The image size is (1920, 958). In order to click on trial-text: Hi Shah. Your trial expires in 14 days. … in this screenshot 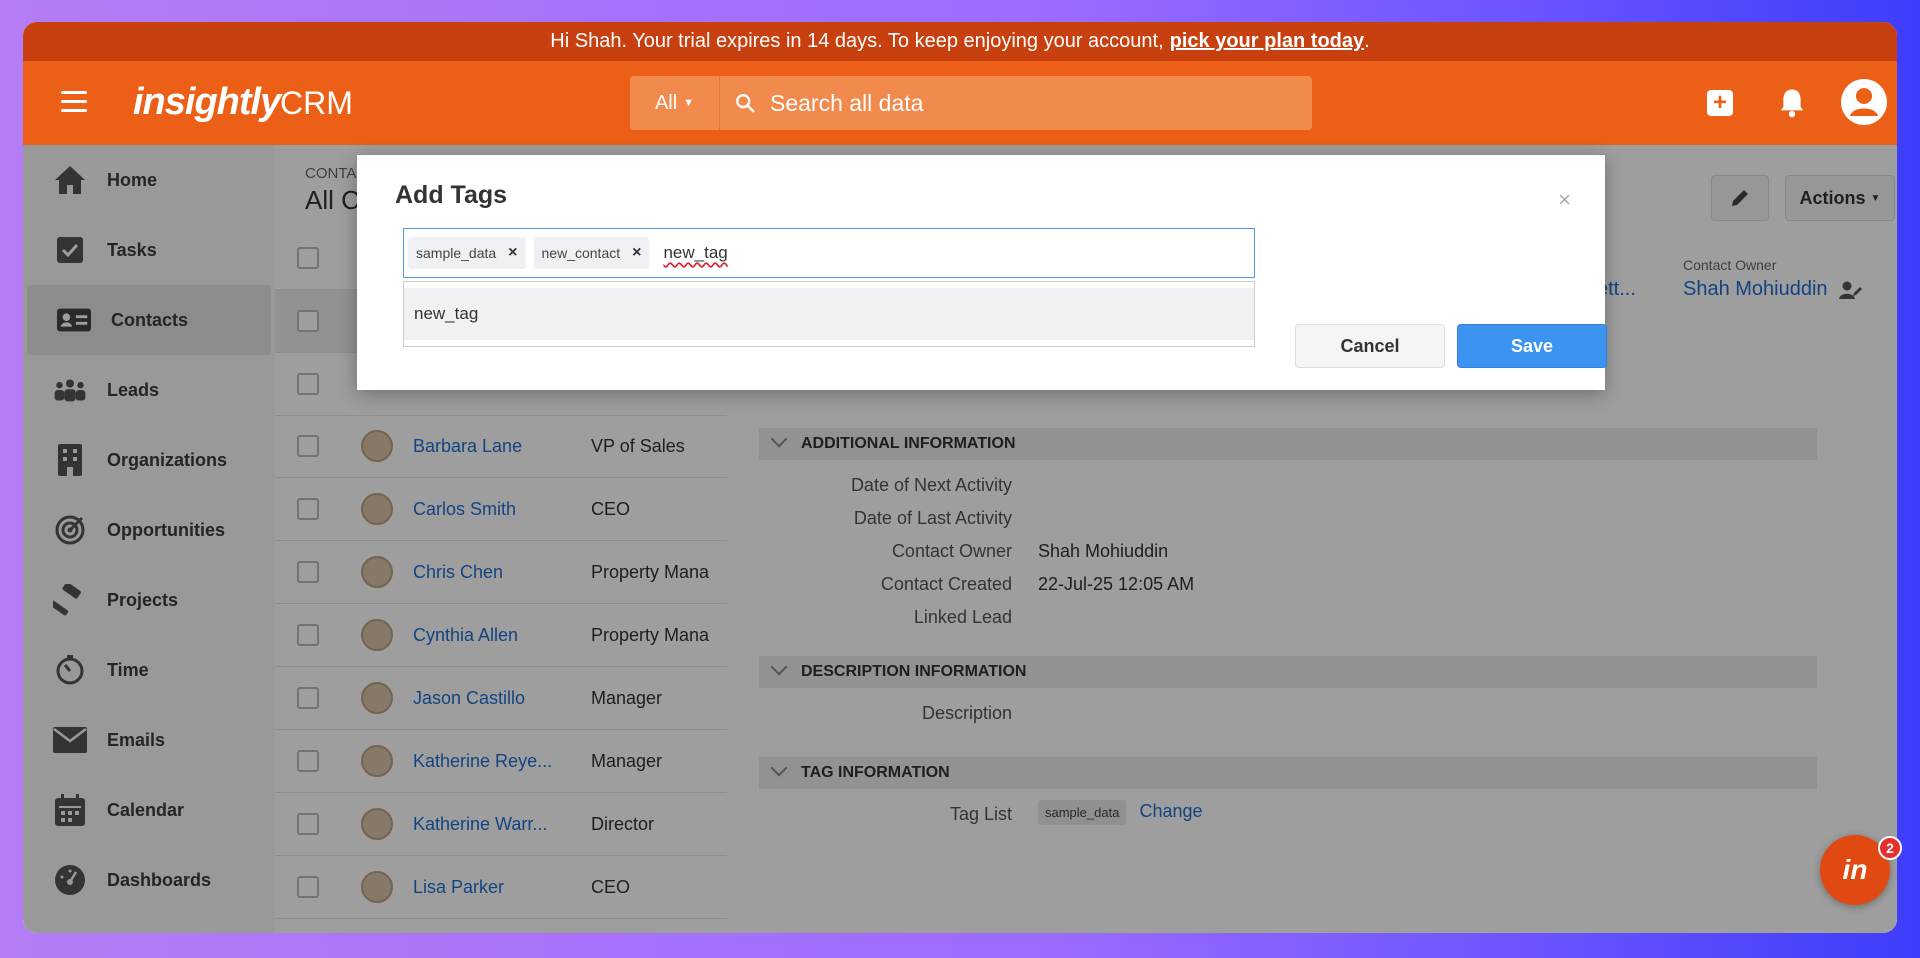, I will do `click(857, 41)`.